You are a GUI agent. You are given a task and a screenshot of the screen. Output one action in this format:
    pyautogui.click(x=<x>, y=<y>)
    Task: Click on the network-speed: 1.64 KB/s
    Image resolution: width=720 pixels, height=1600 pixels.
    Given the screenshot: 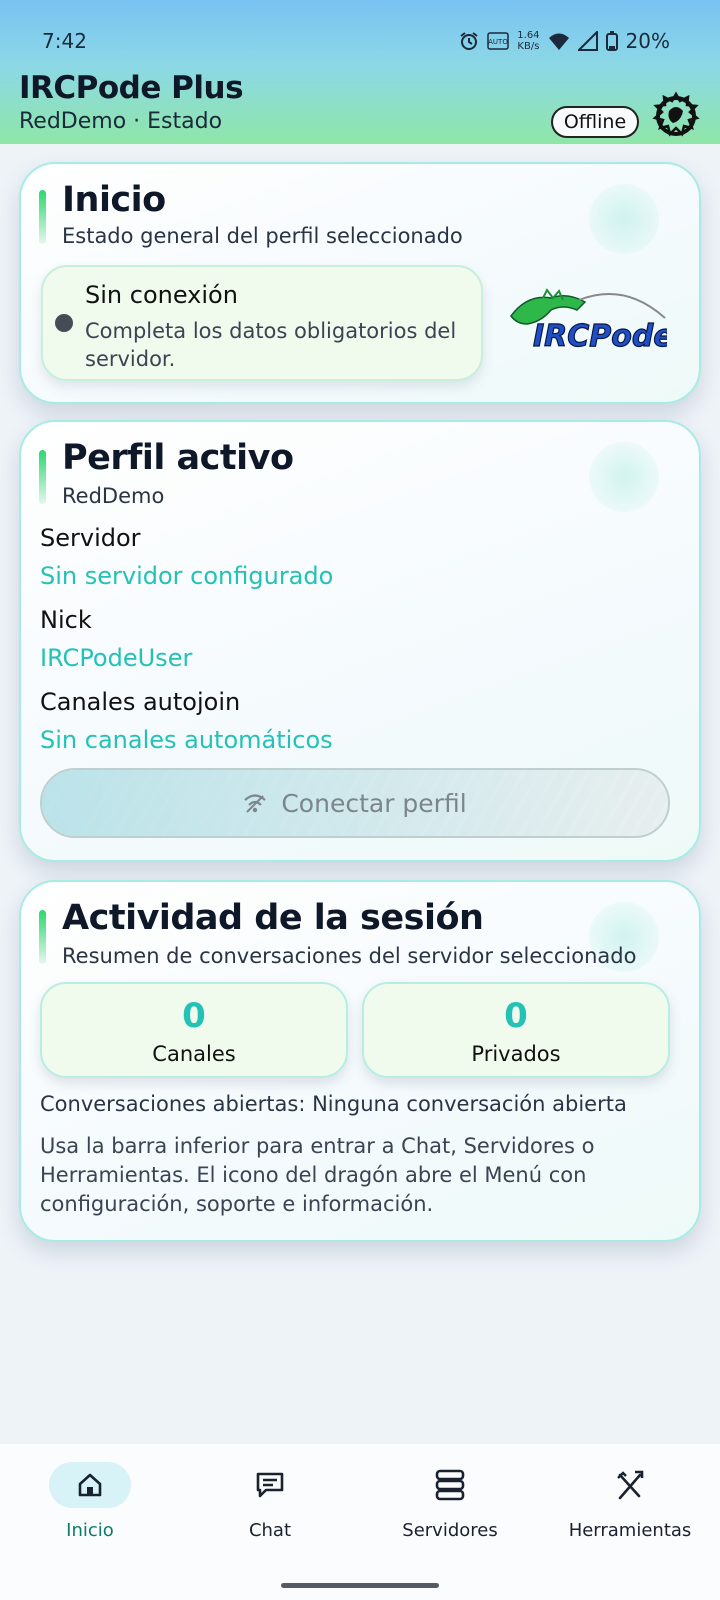 What is the action you would take?
    pyautogui.click(x=528, y=41)
    